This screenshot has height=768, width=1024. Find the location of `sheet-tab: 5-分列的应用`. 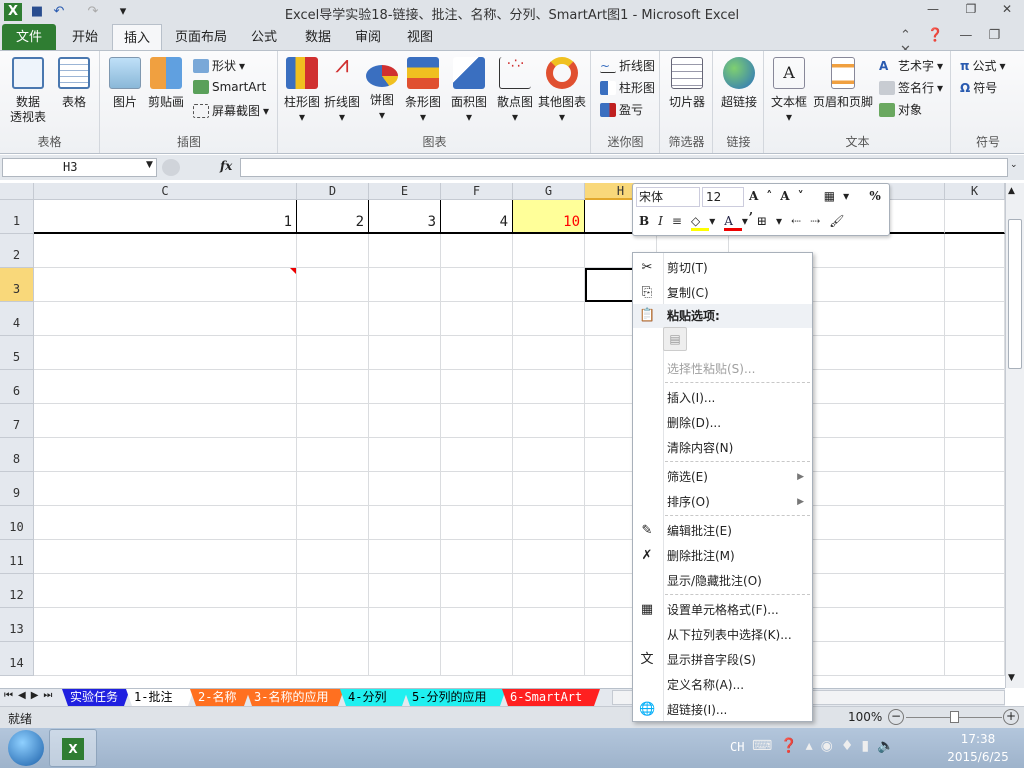

sheet-tab: 5-分列的应用 is located at coordinates (455, 697).